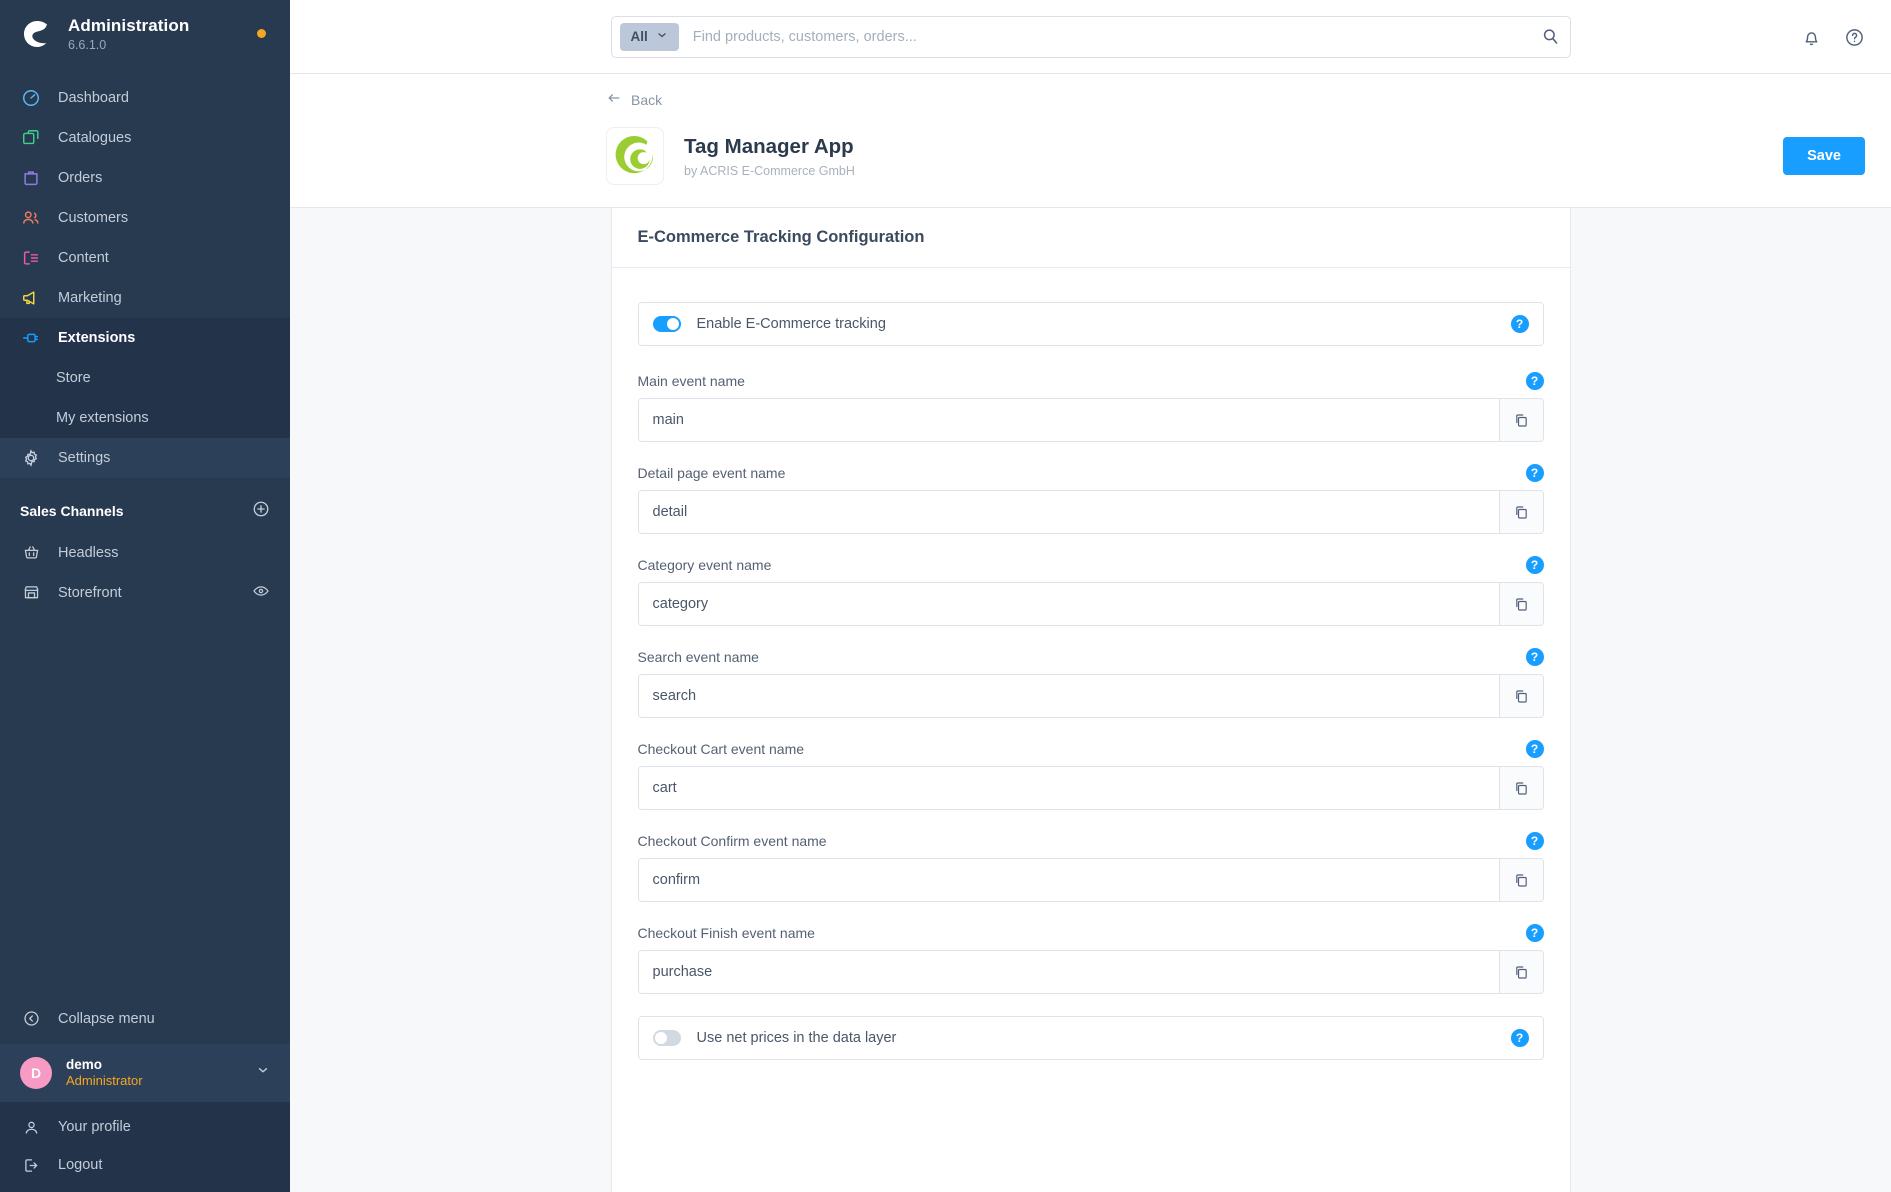 The height and width of the screenshot is (1192, 1891). What do you see at coordinates (145, 218) in the screenshot?
I see `sidebar-item-customers: Customers` at bounding box center [145, 218].